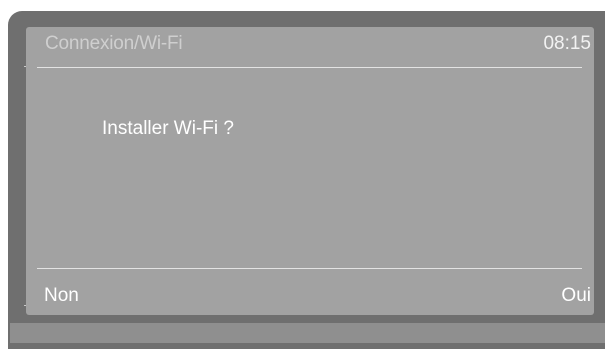 The width and height of the screenshot is (605, 349). What do you see at coordinates (61, 296) in the screenshot?
I see `no-softkey-button: Non` at bounding box center [61, 296].